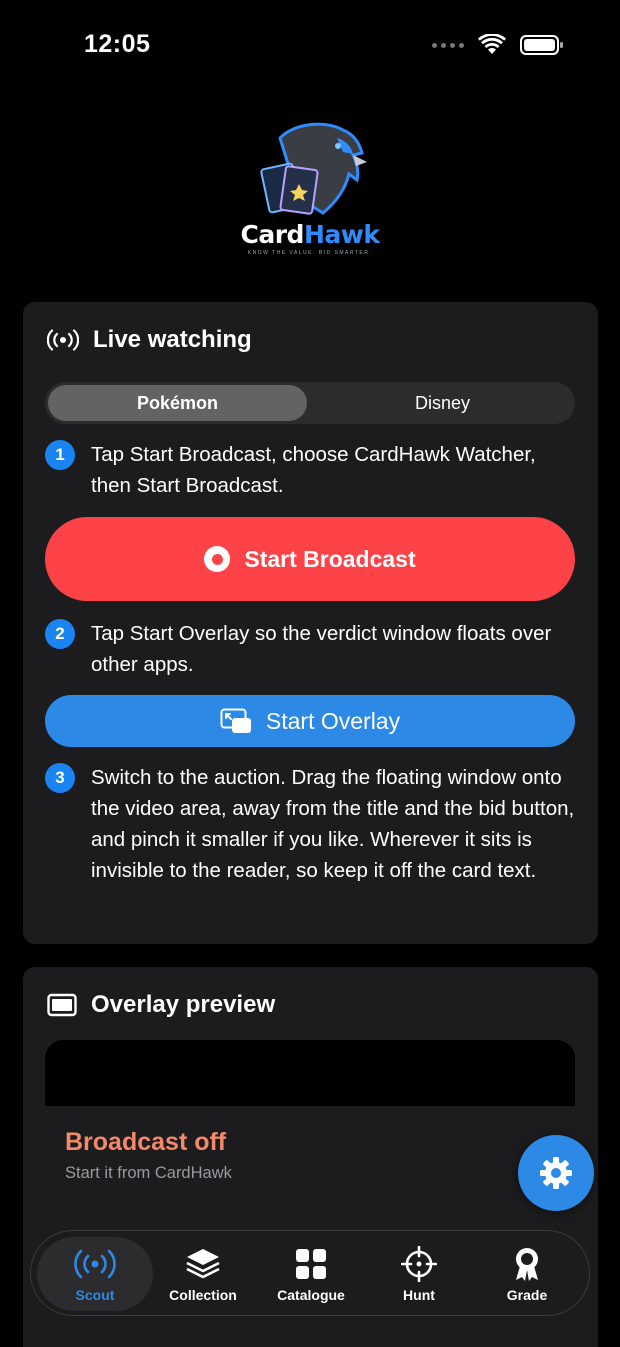 The width and height of the screenshot is (620, 1347). What do you see at coordinates (492, 44) in the screenshot?
I see `wifi-icon` at bounding box center [492, 44].